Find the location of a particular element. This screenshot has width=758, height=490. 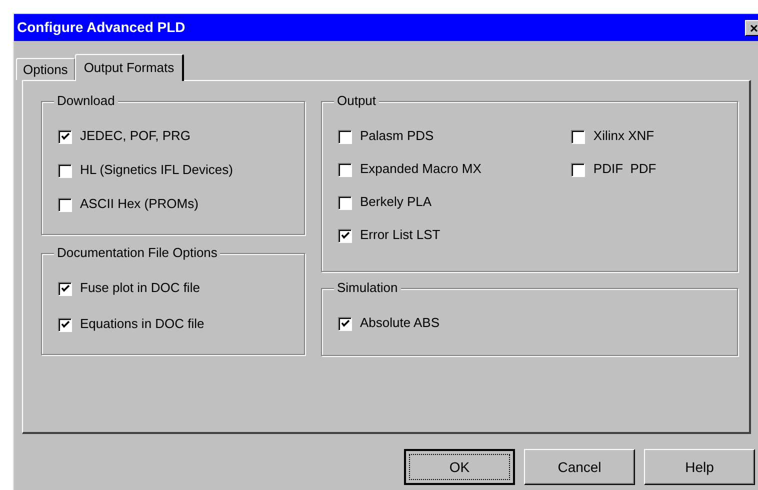

checkbox-option: Palasm PDS is located at coordinates (410, 136).